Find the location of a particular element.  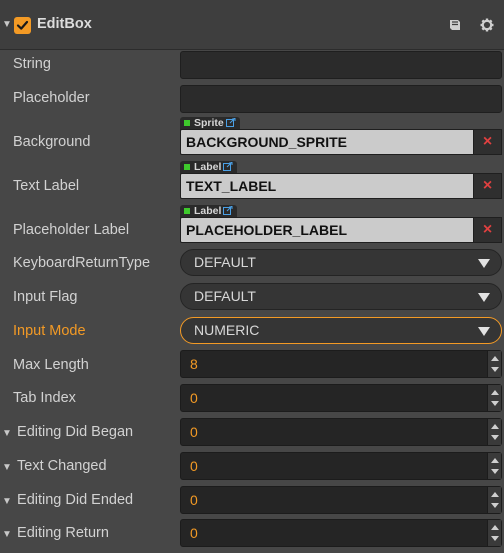

label-text: Editing Did Began is located at coordinates (75, 432).